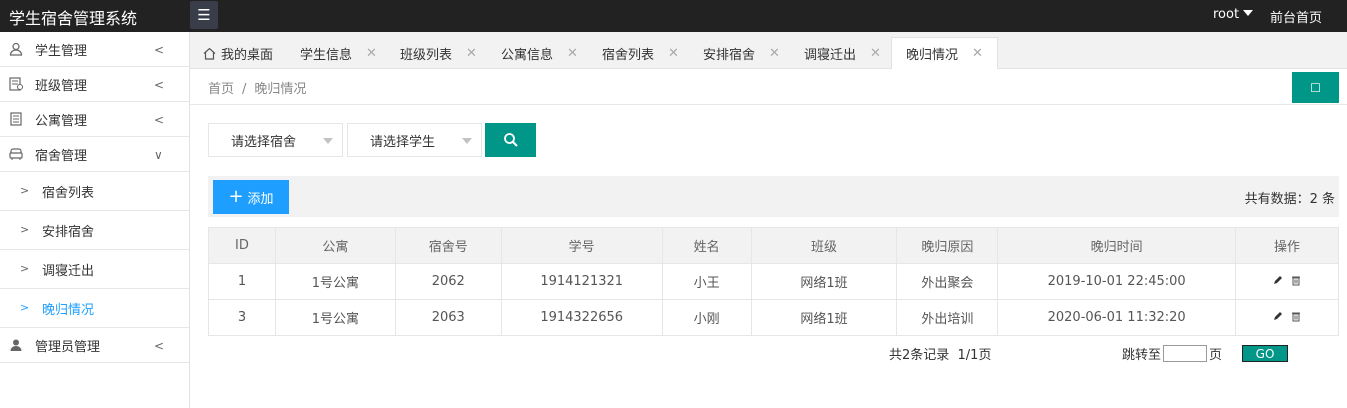 The height and width of the screenshot is (408, 1347). What do you see at coordinates (94, 119) in the screenshot?
I see `sidebar-item-apartment: 公寓管理 <` at bounding box center [94, 119].